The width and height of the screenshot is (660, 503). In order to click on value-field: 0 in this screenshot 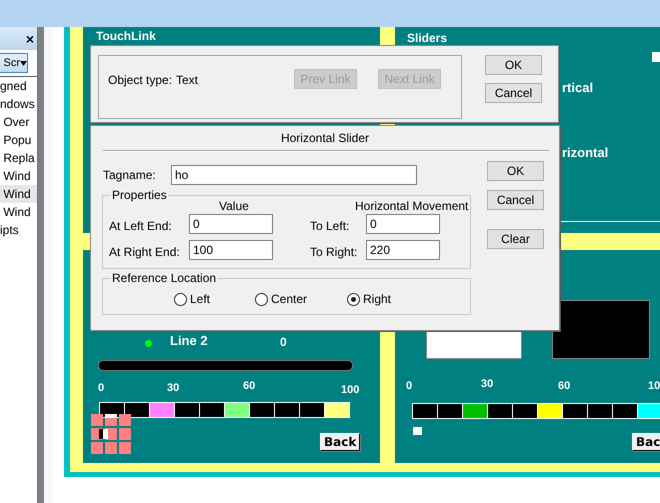, I will do `click(231, 224)`.